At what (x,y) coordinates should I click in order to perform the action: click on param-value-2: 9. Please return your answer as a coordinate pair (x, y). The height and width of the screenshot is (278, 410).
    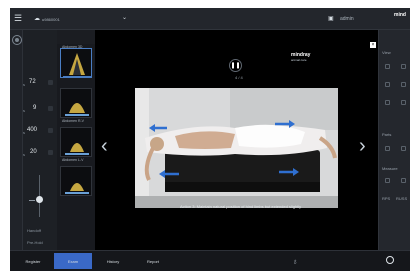
    Looking at the image, I should click on (35, 108).